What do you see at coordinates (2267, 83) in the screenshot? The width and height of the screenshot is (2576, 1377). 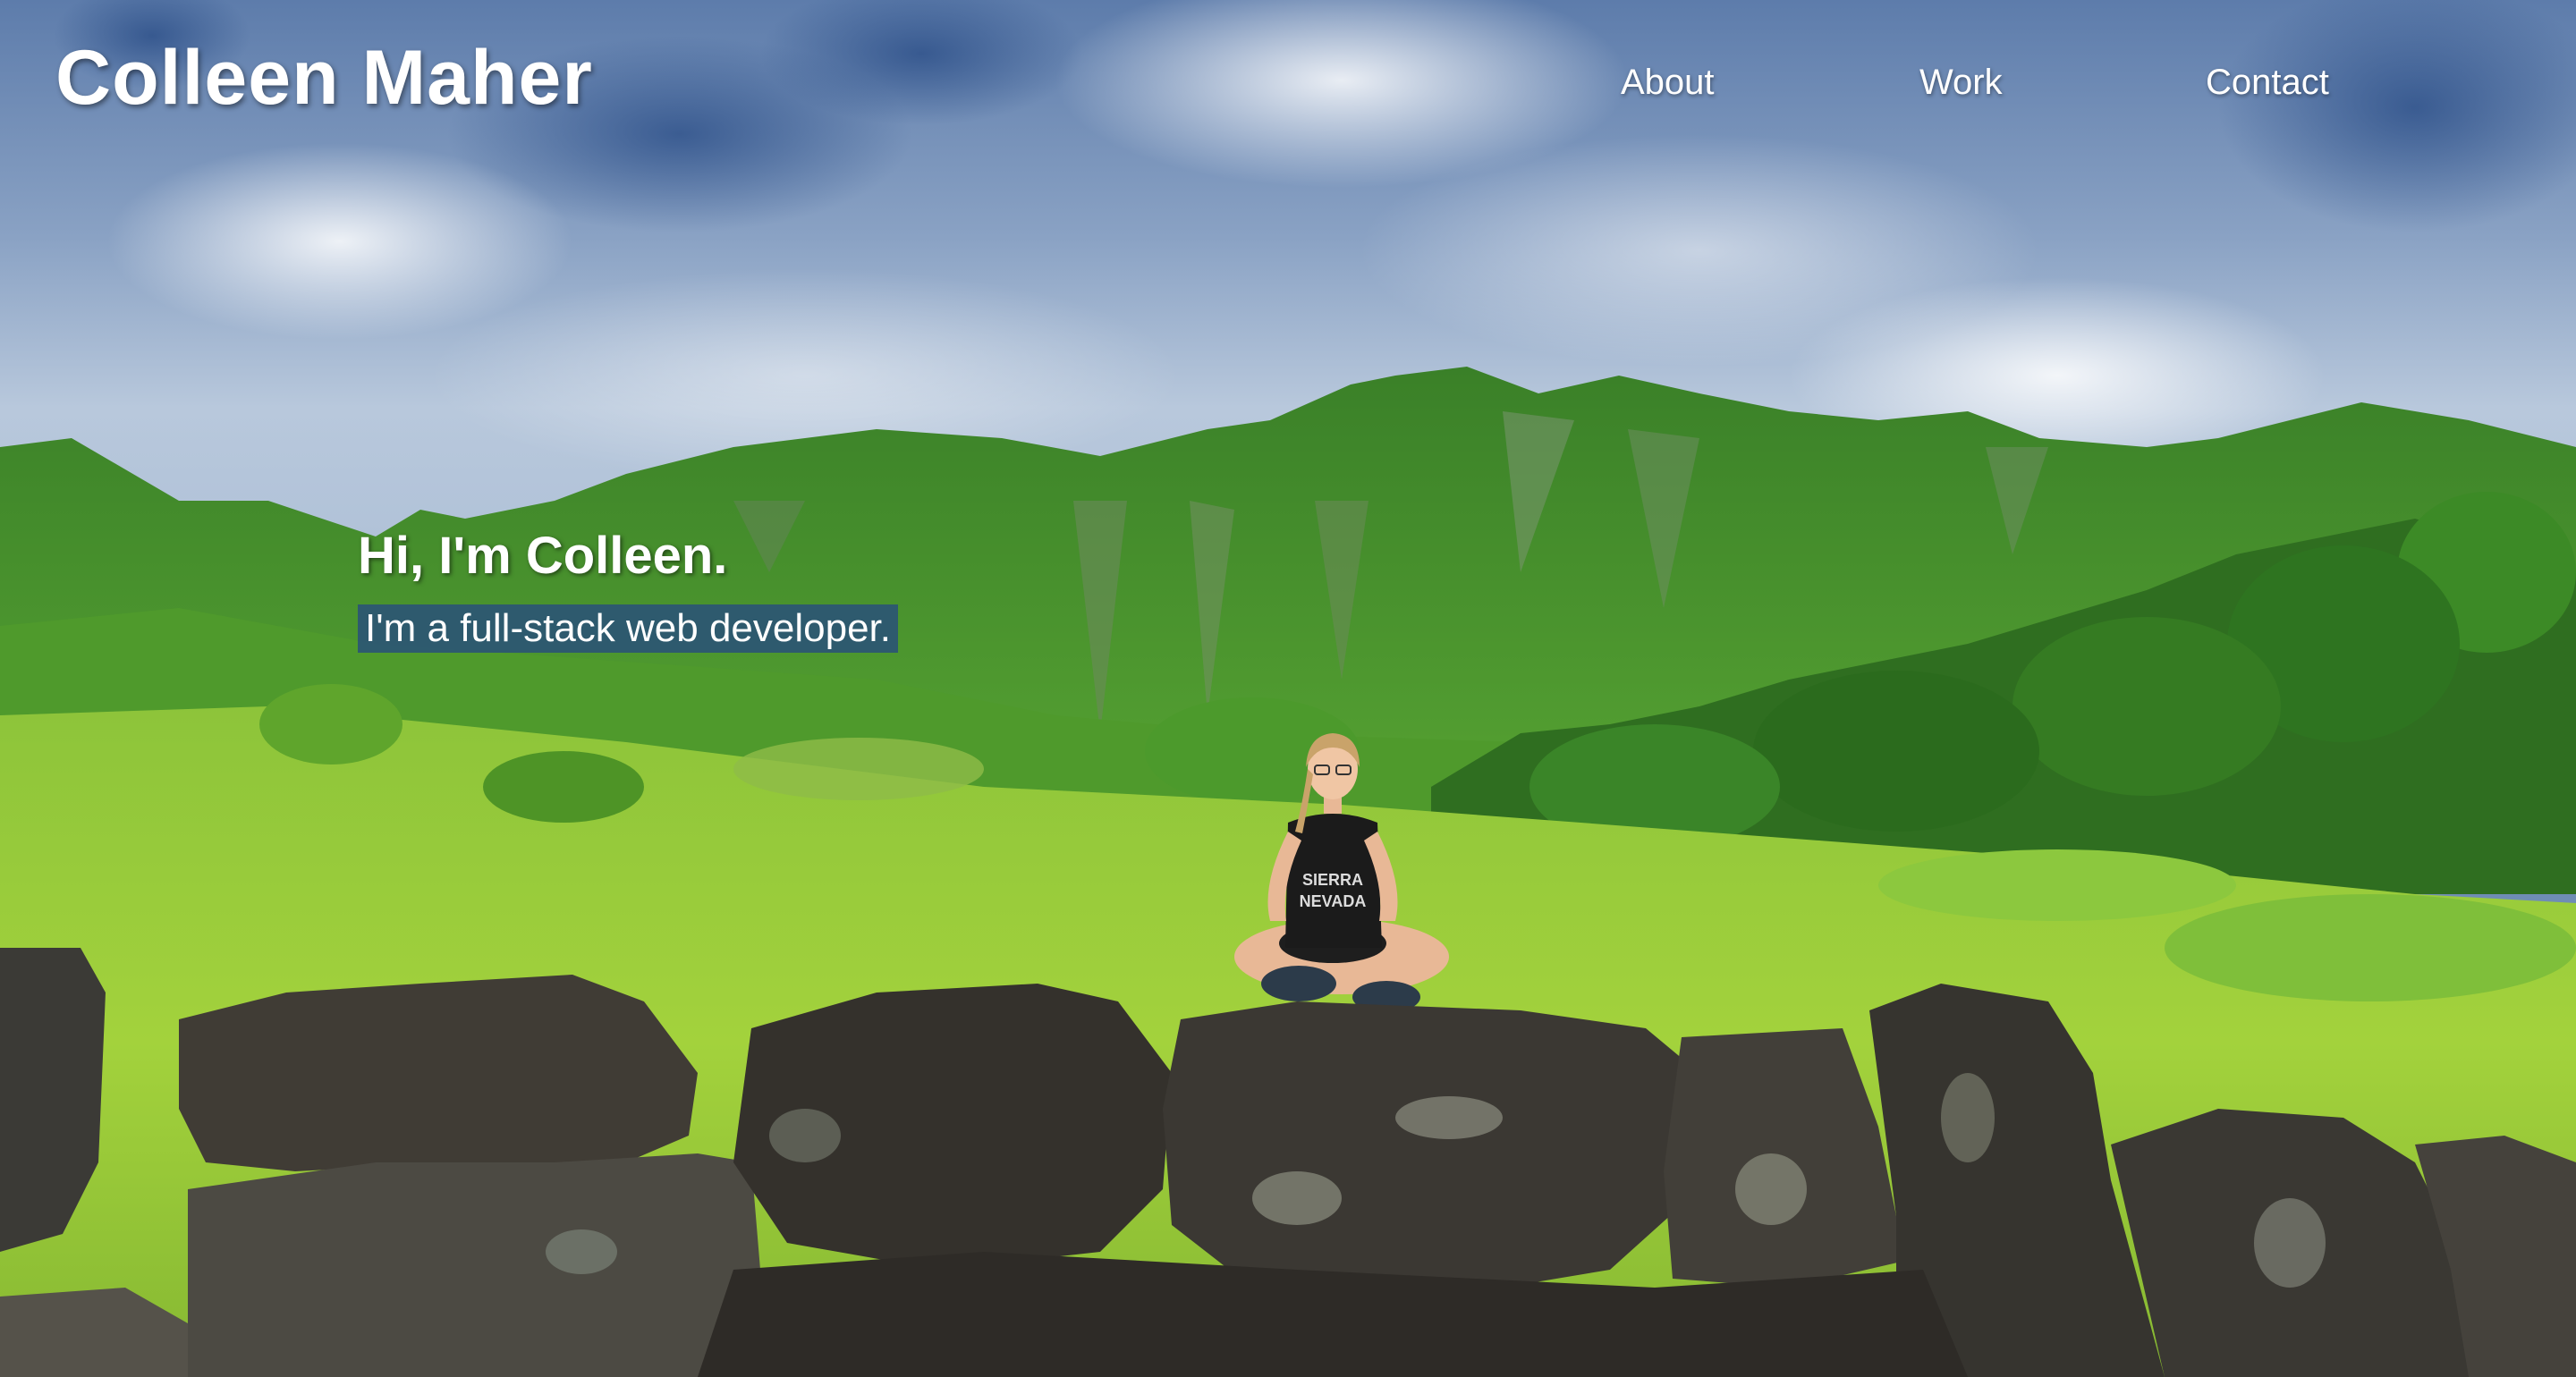 I see `nav-link-contact: Contact` at bounding box center [2267, 83].